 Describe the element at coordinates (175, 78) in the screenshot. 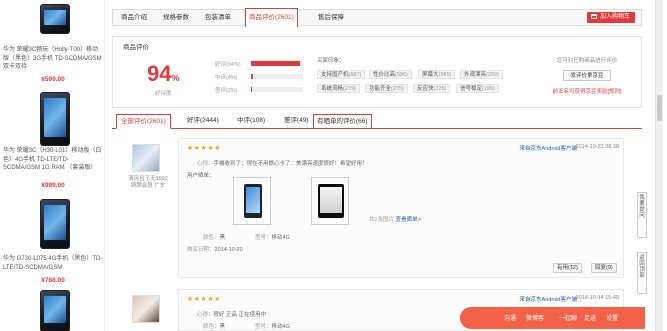

I see `good-rate-unit: %` at that location.